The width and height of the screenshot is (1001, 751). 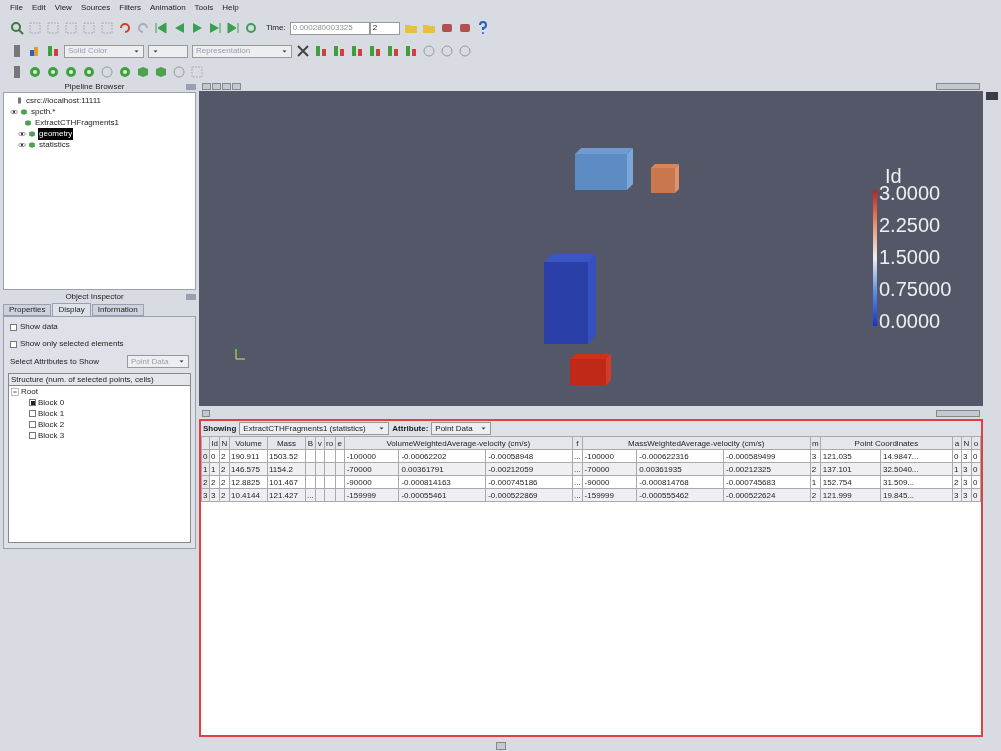 What do you see at coordinates (850, 456) in the screenshot?
I see `table-cell: 121.035` at bounding box center [850, 456].